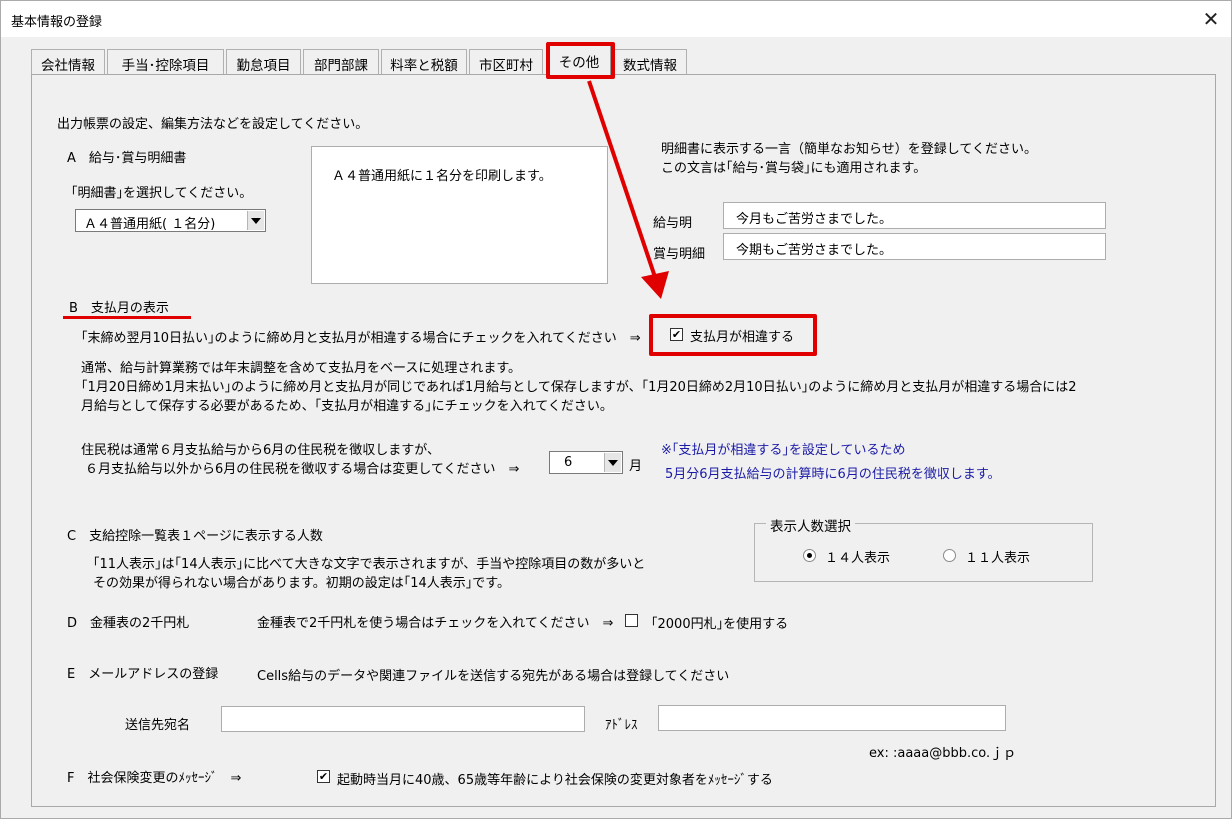 This screenshot has width=1232, height=819. What do you see at coordinates (165, 62) in the screenshot?
I see `tab-allowance-deduction: 手当･控除項目` at bounding box center [165, 62].